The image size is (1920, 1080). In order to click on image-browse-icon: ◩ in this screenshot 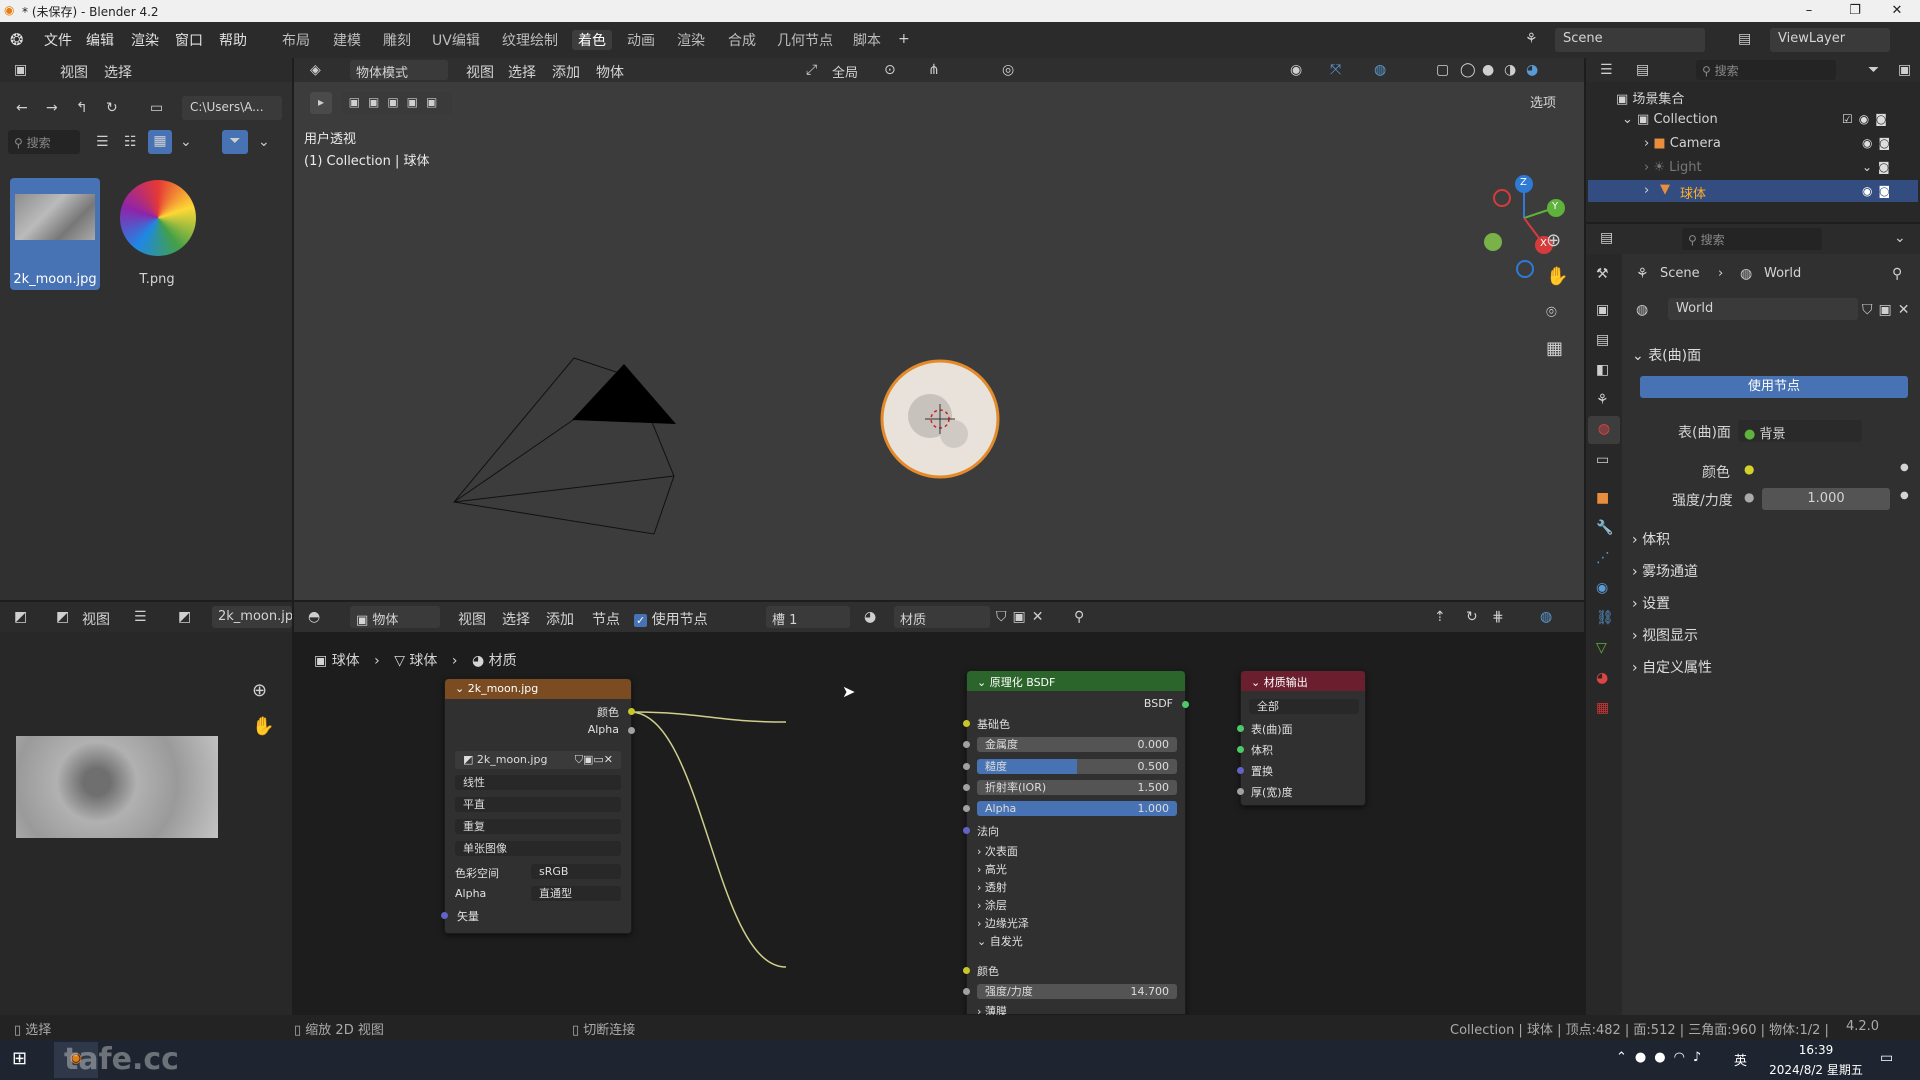, I will do `click(184, 617)`.